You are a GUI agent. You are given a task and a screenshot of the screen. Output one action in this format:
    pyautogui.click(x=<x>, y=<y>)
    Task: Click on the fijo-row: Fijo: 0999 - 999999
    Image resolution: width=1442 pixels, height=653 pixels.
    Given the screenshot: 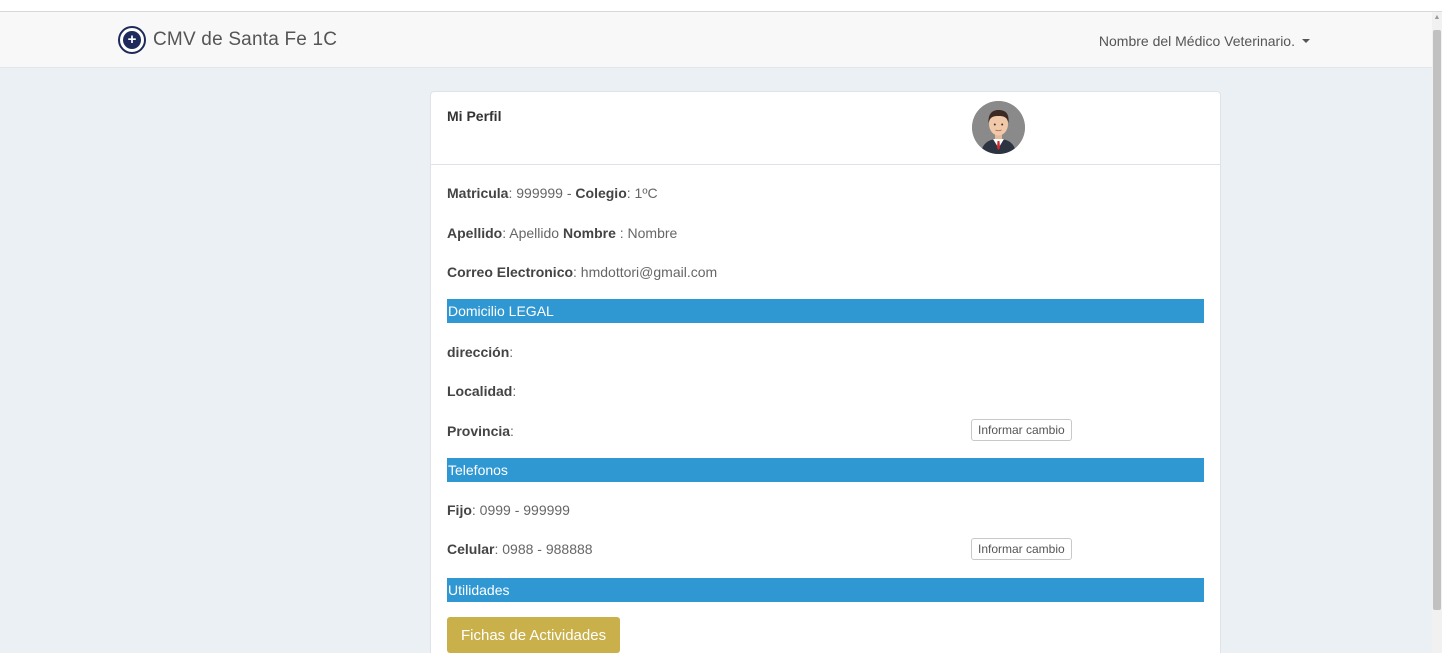 What is the action you would take?
    pyautogui.click(x=508, y=510)
    